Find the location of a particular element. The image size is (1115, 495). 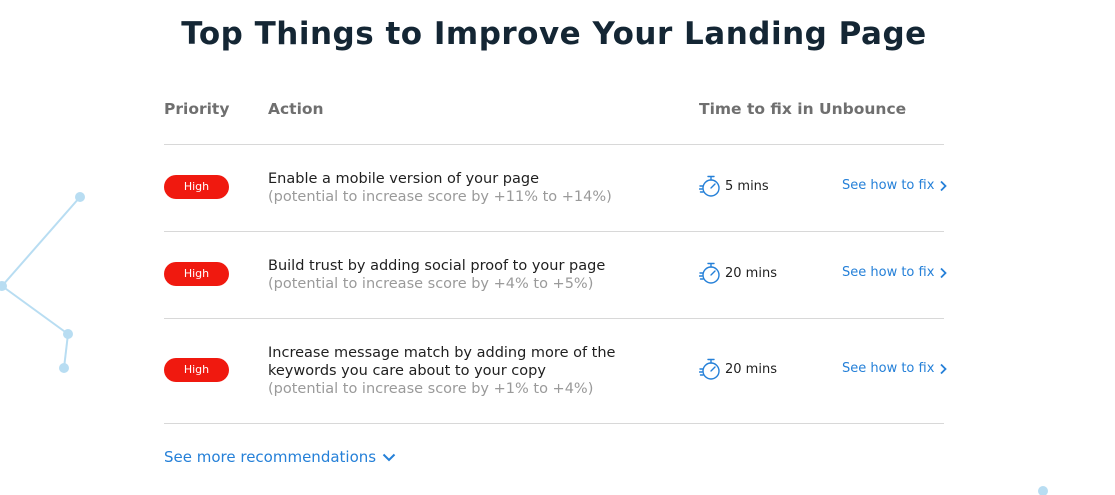

column-header-action: Action is located at coordinates (296, 109).